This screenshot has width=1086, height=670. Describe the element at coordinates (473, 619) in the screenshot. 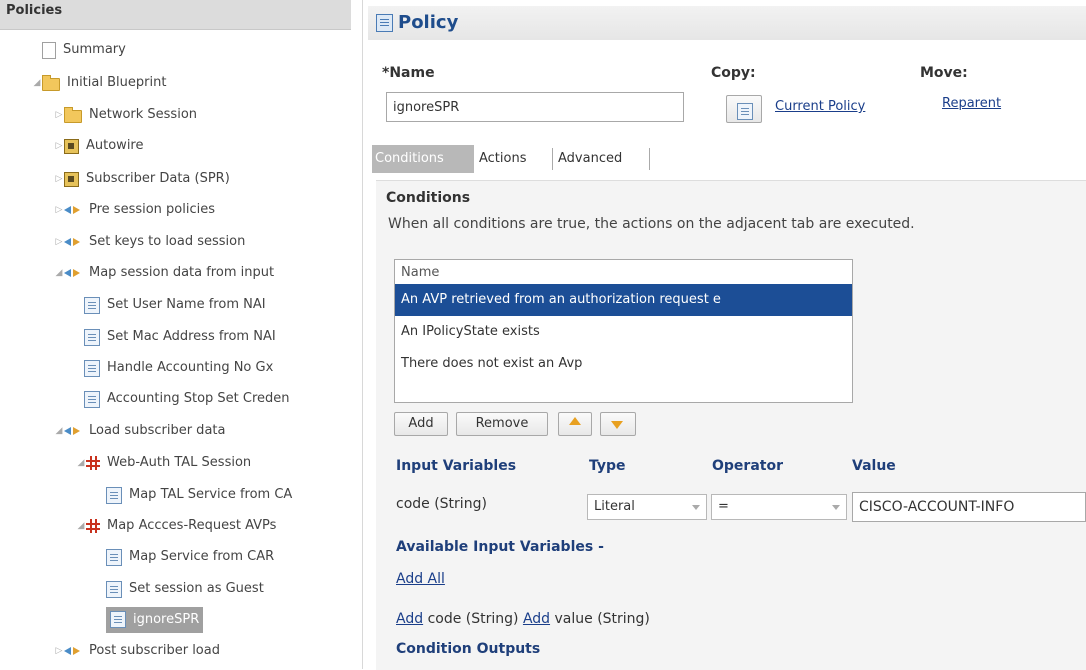

I see `variable-name: code (String)` at that location.